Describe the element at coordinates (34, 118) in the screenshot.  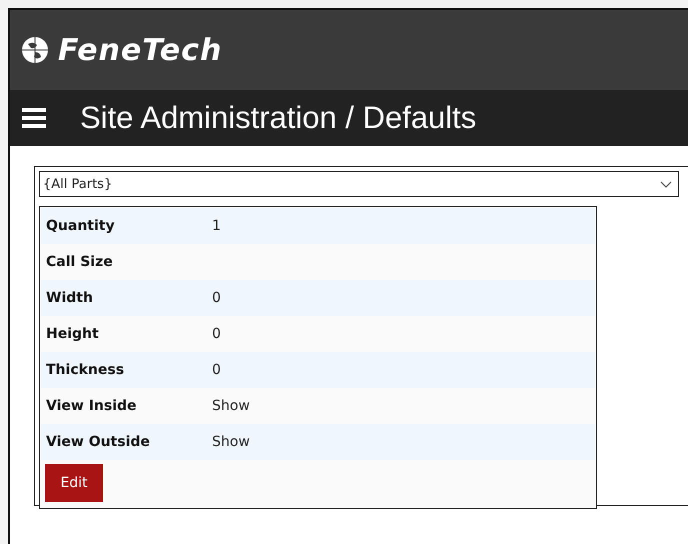
I see `menu-icon` at that location.